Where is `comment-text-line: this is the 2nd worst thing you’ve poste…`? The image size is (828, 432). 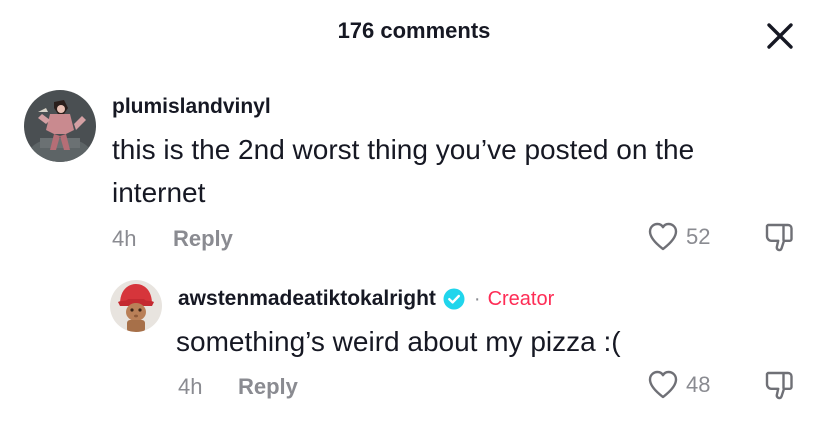
comment-text-line: this is the 2nd worst thing you’ve poste… is located at coordinates (403, 149).